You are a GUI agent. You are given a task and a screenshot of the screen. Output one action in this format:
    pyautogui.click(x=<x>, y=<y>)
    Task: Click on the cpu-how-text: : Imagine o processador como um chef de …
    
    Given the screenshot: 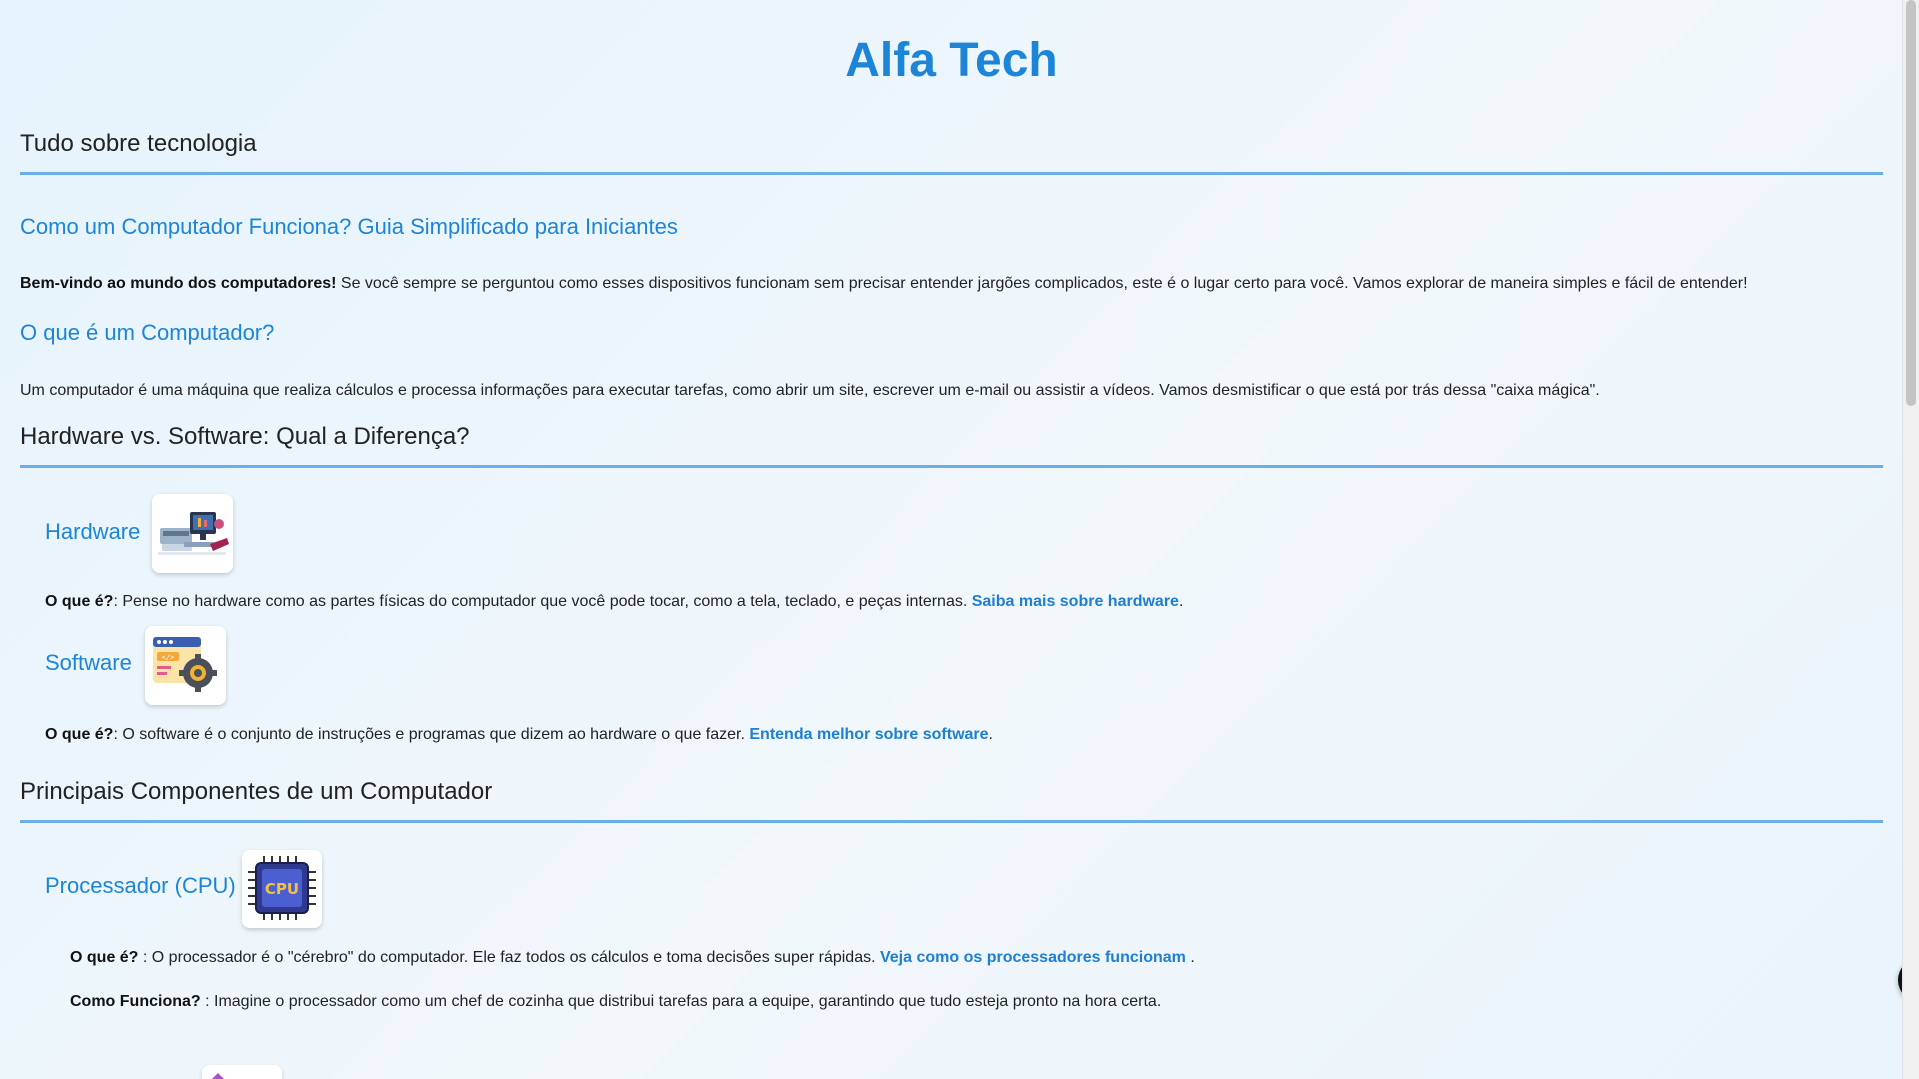 What is the action you would take?
    pyautogui.click(x=681, y=1001)
    